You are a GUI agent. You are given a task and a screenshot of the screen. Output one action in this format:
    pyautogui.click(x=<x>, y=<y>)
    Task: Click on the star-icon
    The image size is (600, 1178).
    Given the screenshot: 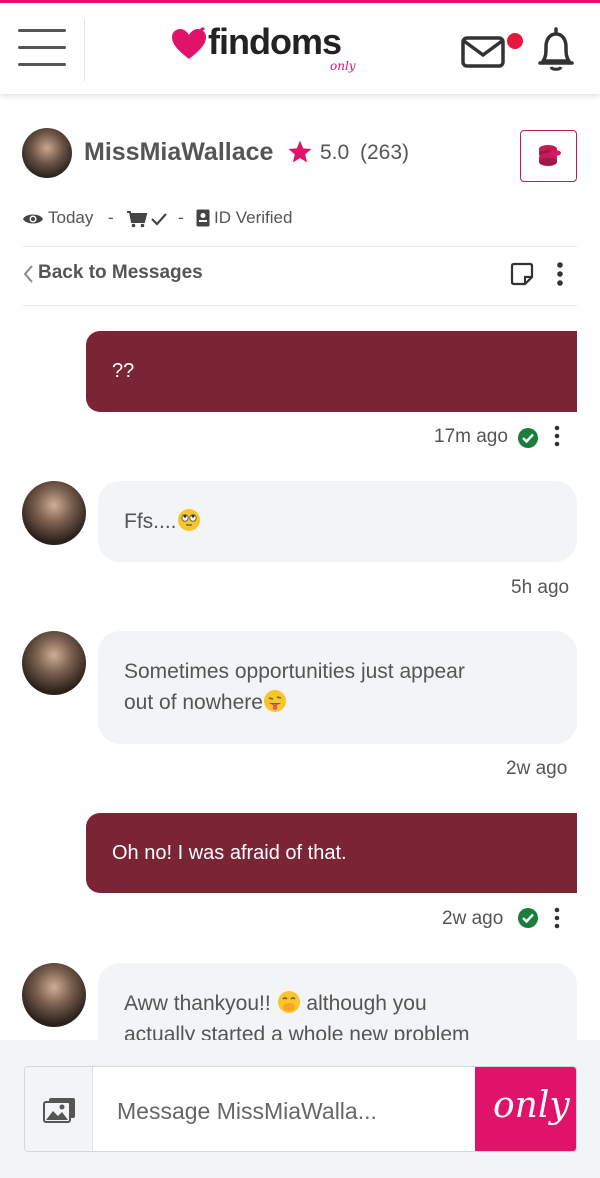 What is the action you would take?
    pyautogui.click(x=300, y=151)
    